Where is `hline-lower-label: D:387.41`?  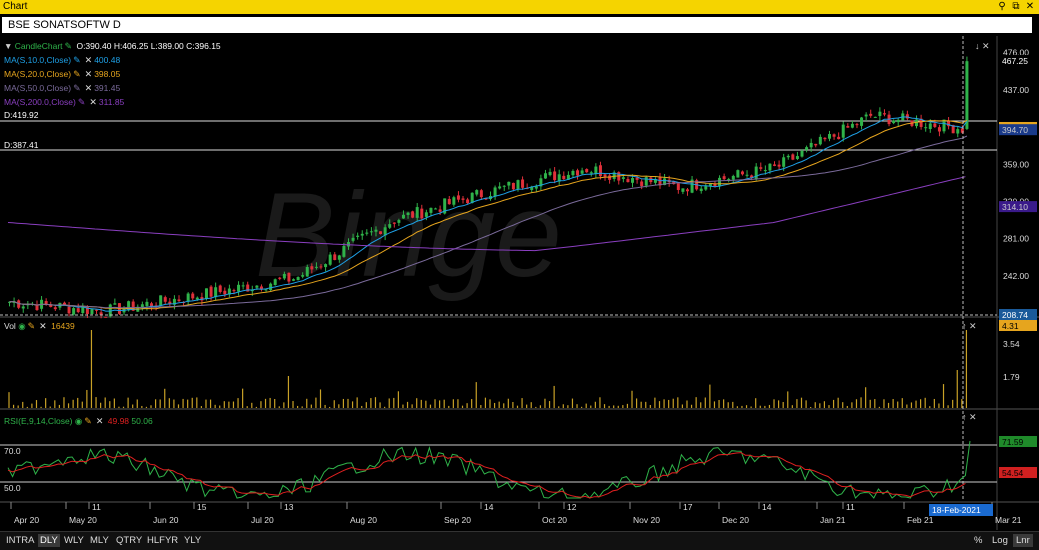 hline-lower-label: D:387.41 is located at coordinates (21, 145).